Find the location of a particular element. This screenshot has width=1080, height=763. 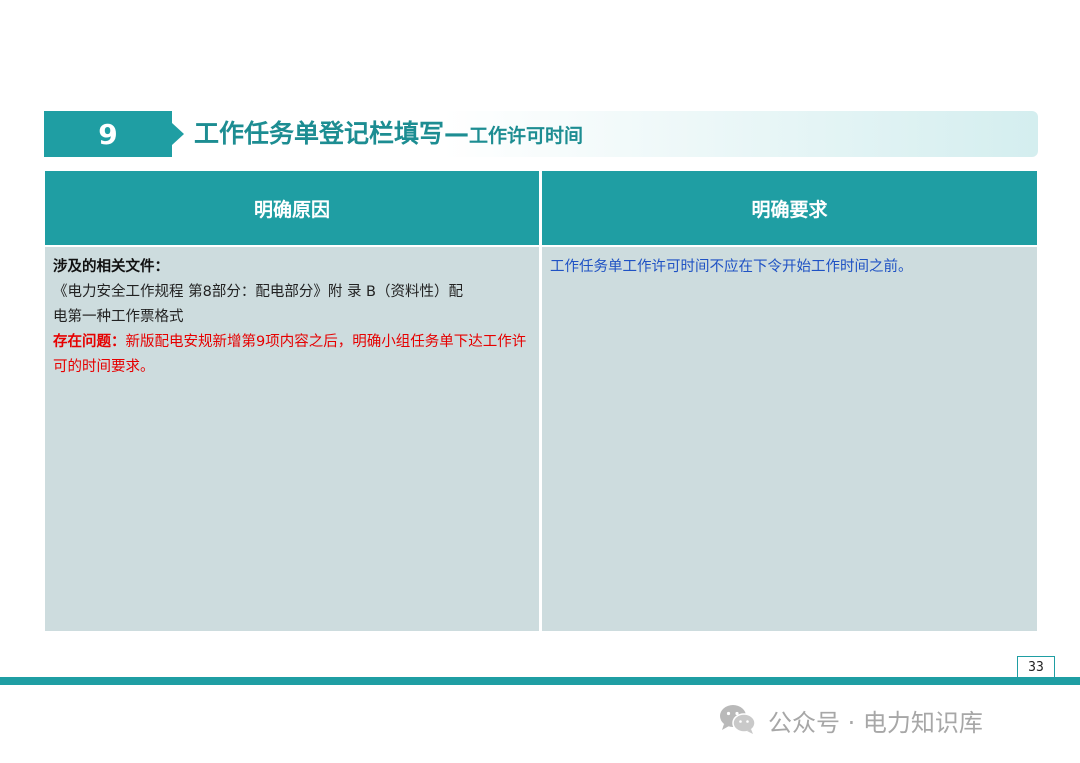

section-title-sub: 工作许可时间 is located at coordinates (526, 136).